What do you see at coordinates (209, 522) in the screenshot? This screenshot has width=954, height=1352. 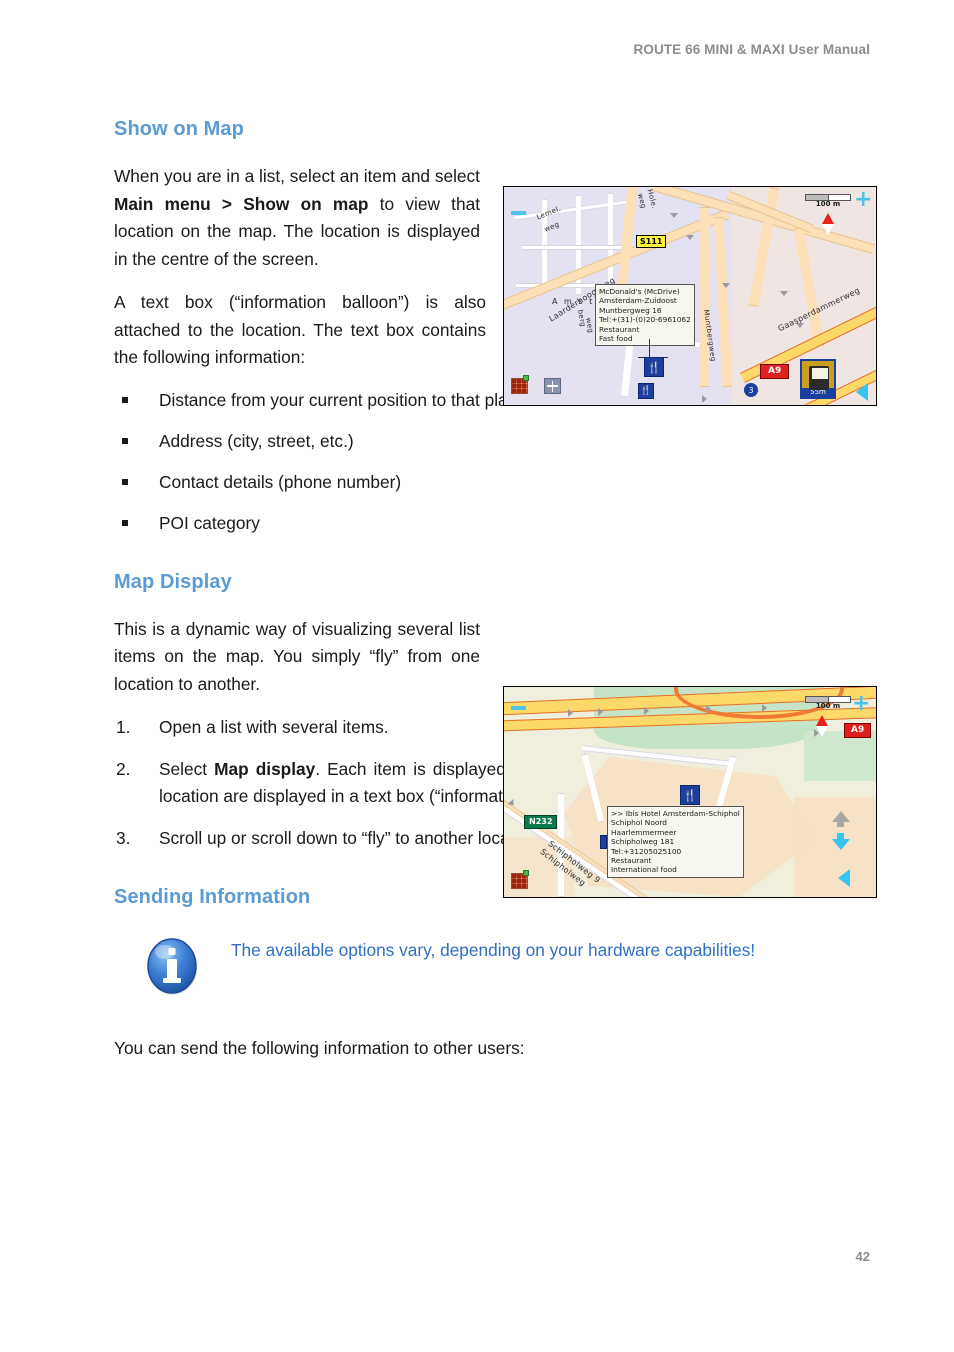 I see `bullet-text: POI category` at bounding box center [209, 522].